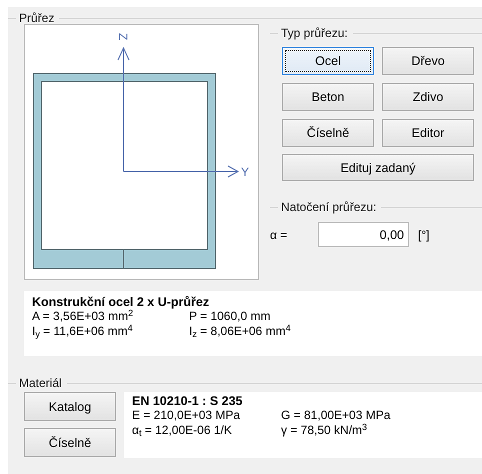 This screenshot has width=482, height=474. What do you see at coordinates (314, 33) in the screenshot?
I see `group-title: Typ průřezu:` at bounding box center [314, 33].